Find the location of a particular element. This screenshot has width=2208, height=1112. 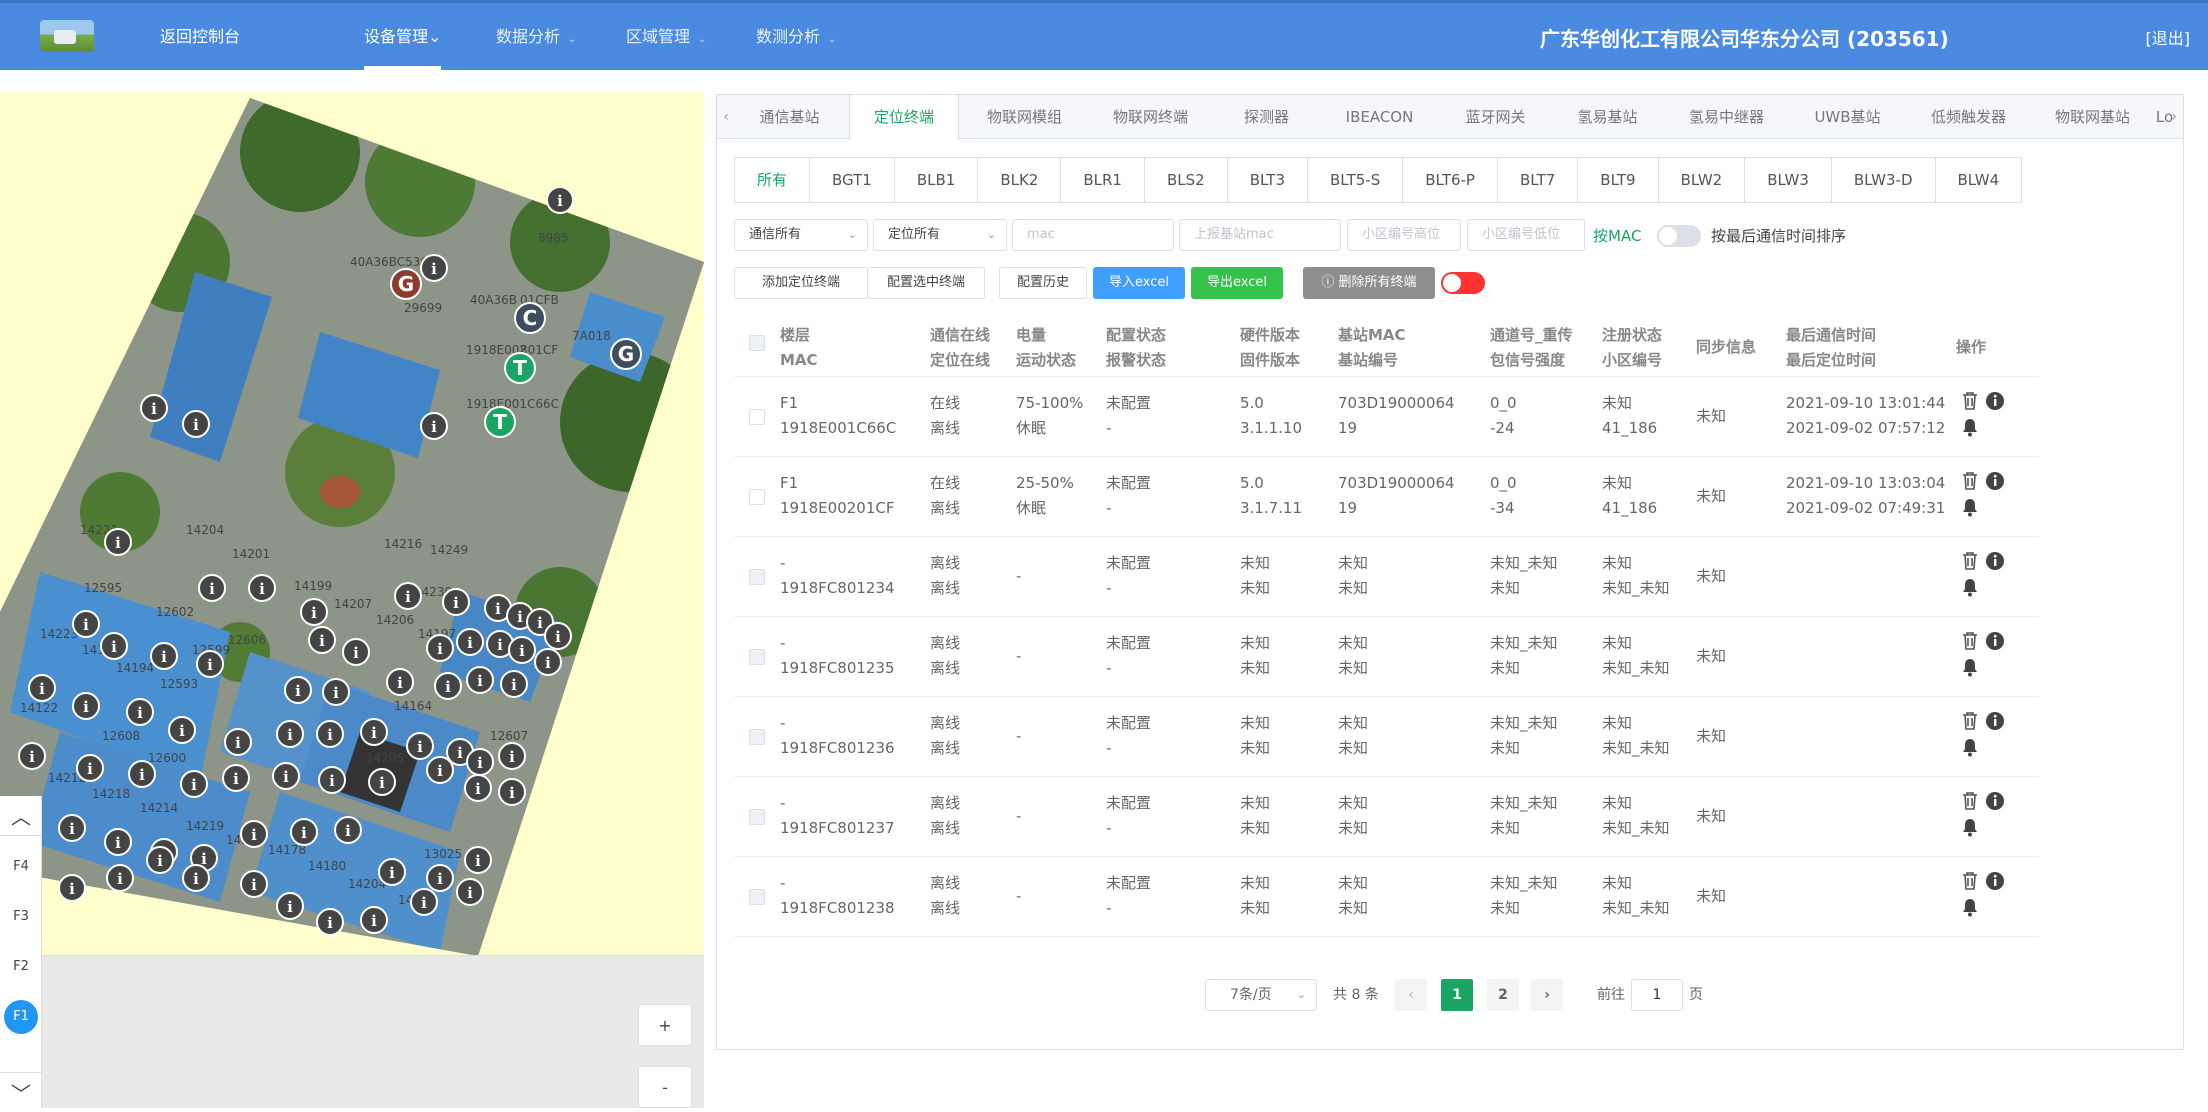

floor-f2: F2 is located at coordinates (21, 967).